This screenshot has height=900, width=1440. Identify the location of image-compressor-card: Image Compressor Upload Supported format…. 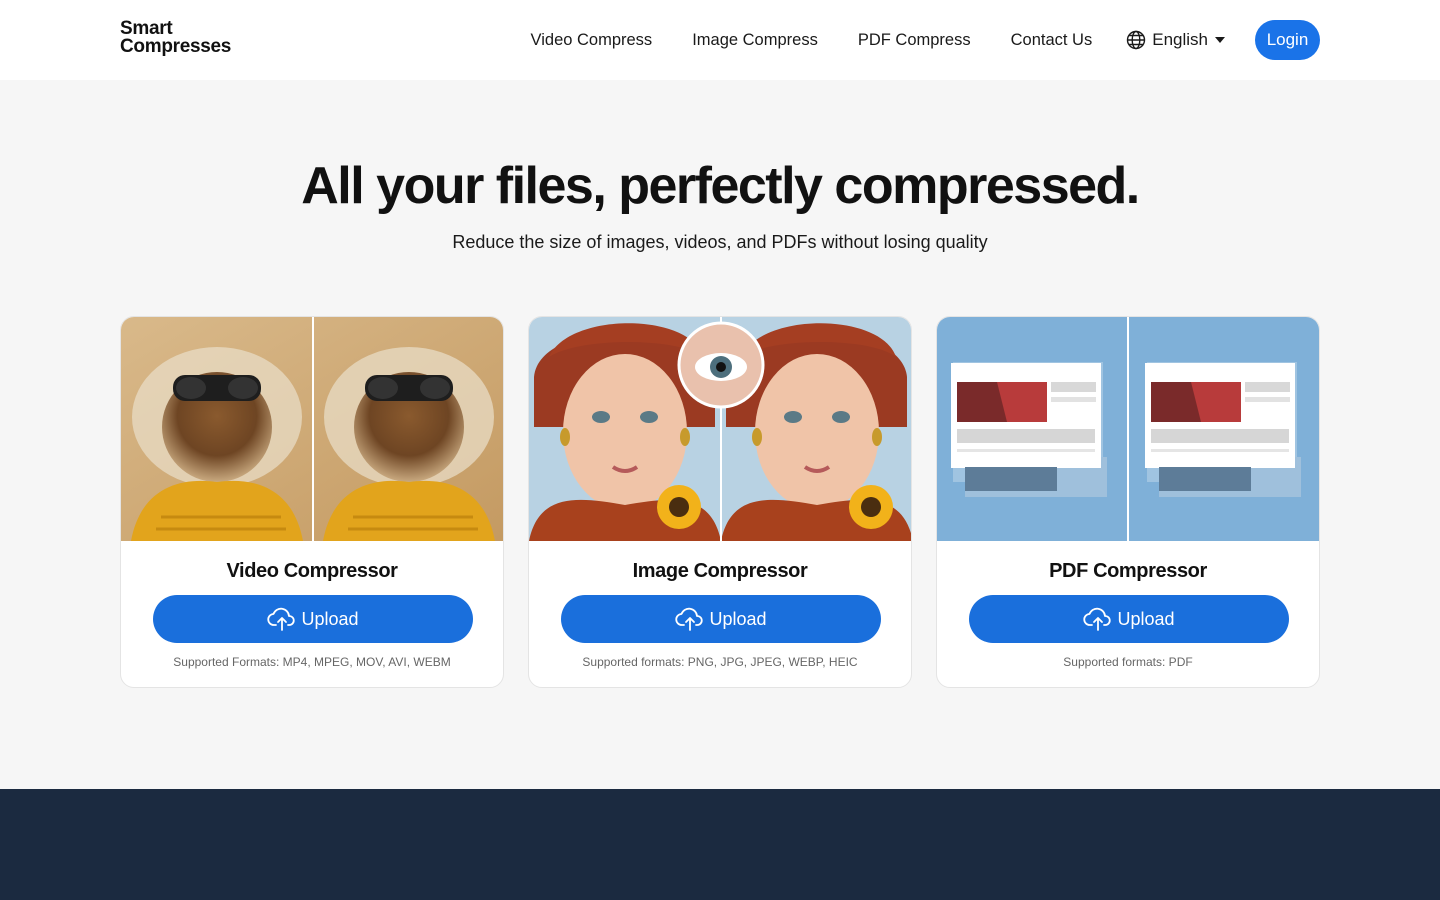
(720, 502).